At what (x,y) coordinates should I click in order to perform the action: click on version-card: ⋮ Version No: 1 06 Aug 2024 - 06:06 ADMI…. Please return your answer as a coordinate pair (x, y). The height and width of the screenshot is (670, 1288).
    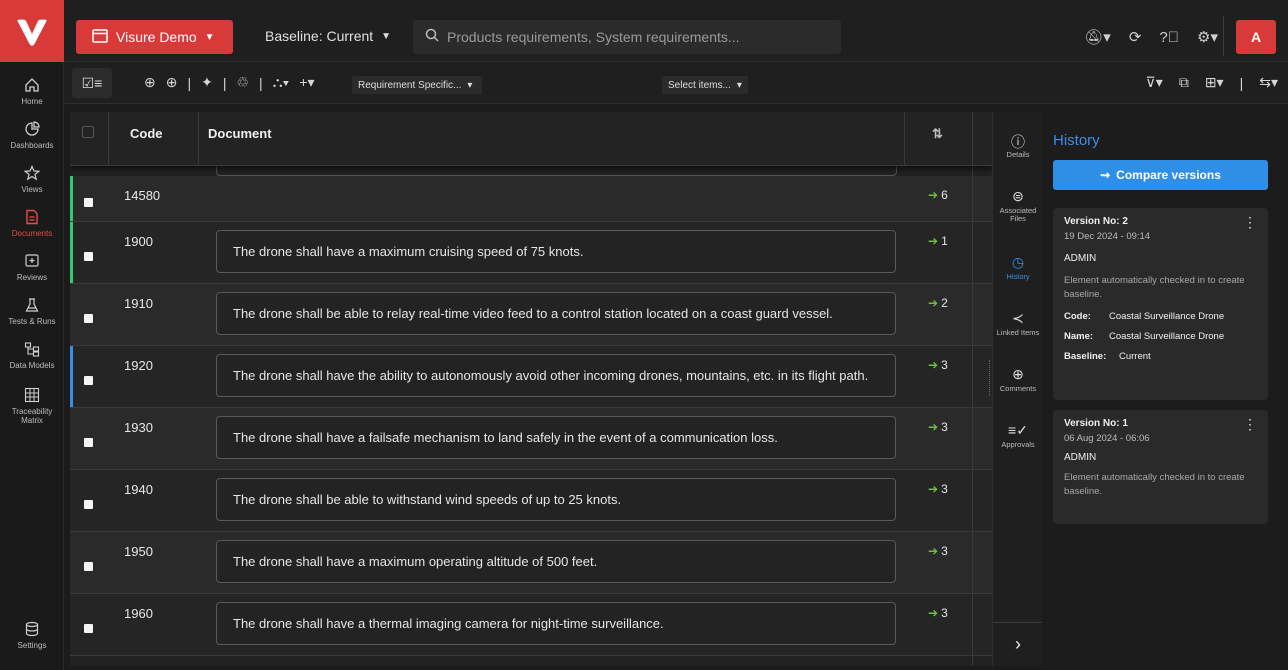
    Looking at the image, I should click on (1160, 467).